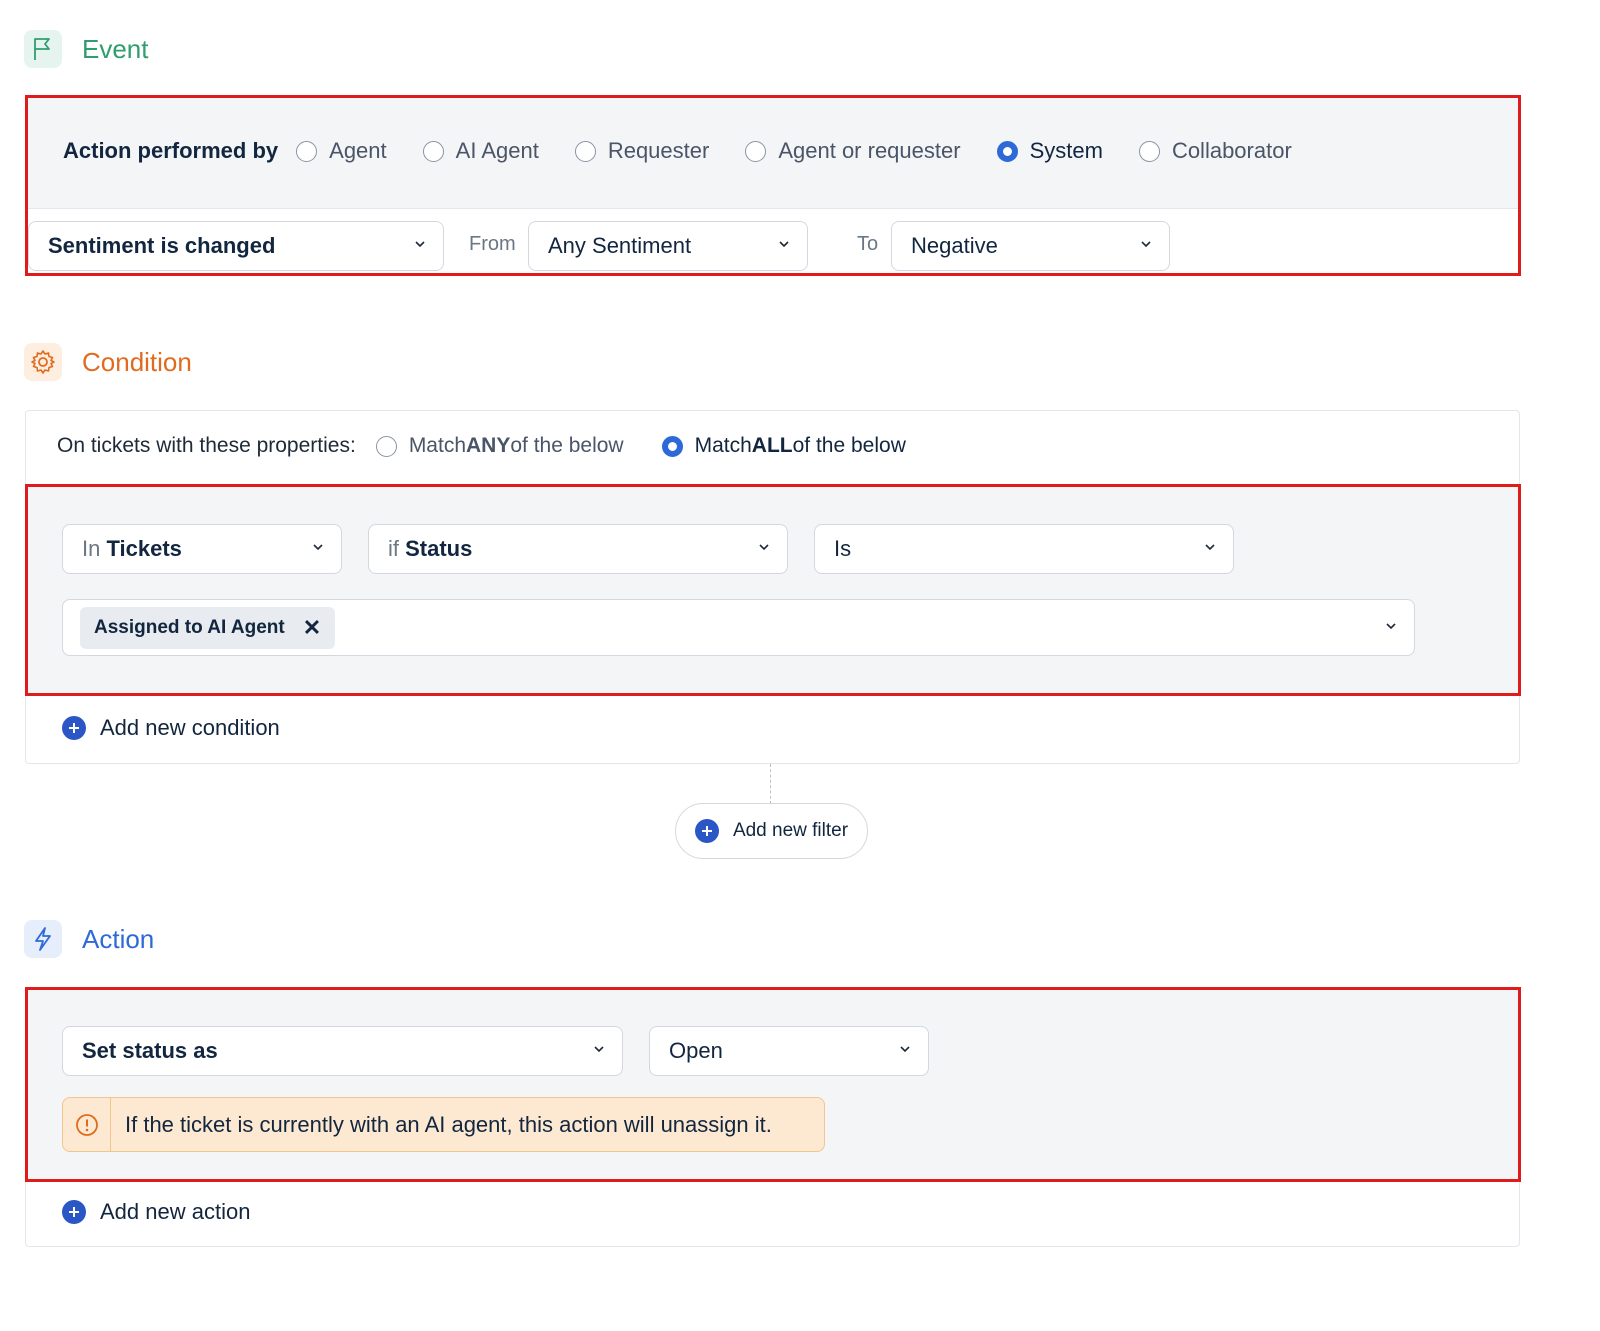 Image resolution: width=1600 pixels, height=1331 pixels. I want to click on from-sentiment-select: Any Sentiment, so click(668, 246).